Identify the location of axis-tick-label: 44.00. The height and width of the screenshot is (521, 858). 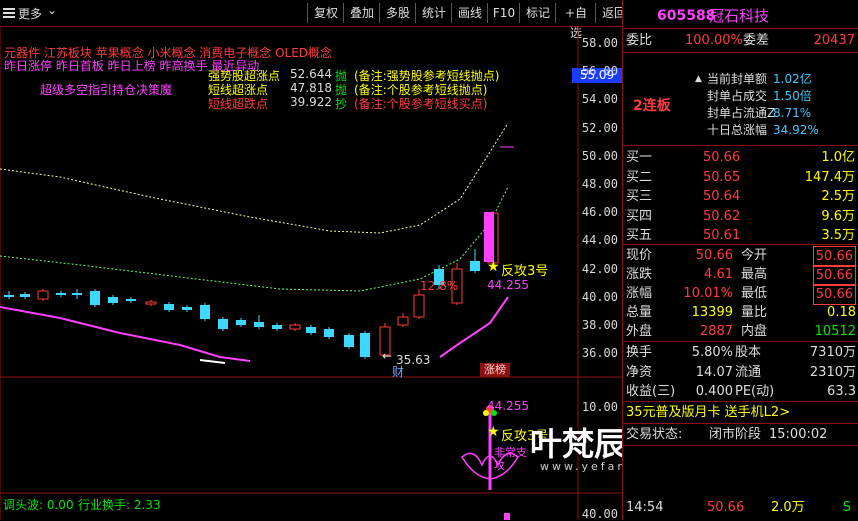
(599, 240).